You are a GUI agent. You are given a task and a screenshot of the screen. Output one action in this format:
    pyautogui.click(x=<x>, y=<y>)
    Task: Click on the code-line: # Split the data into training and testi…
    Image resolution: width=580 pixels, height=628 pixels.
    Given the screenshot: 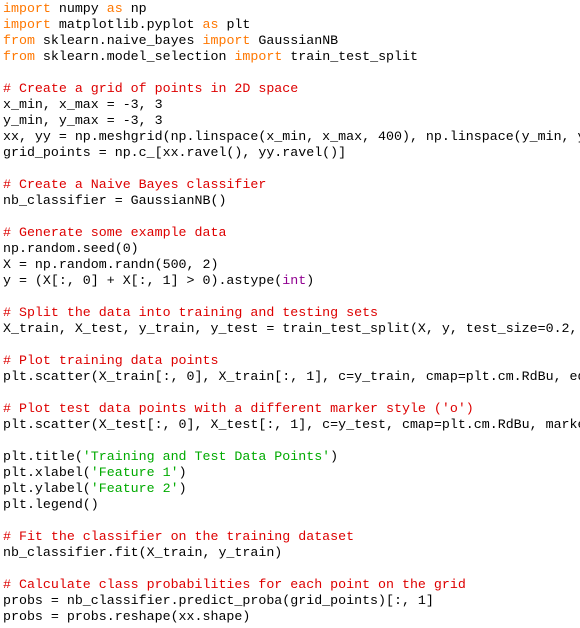 What is the action you would take?
    pyautogui.click(x=291, y=313)
    